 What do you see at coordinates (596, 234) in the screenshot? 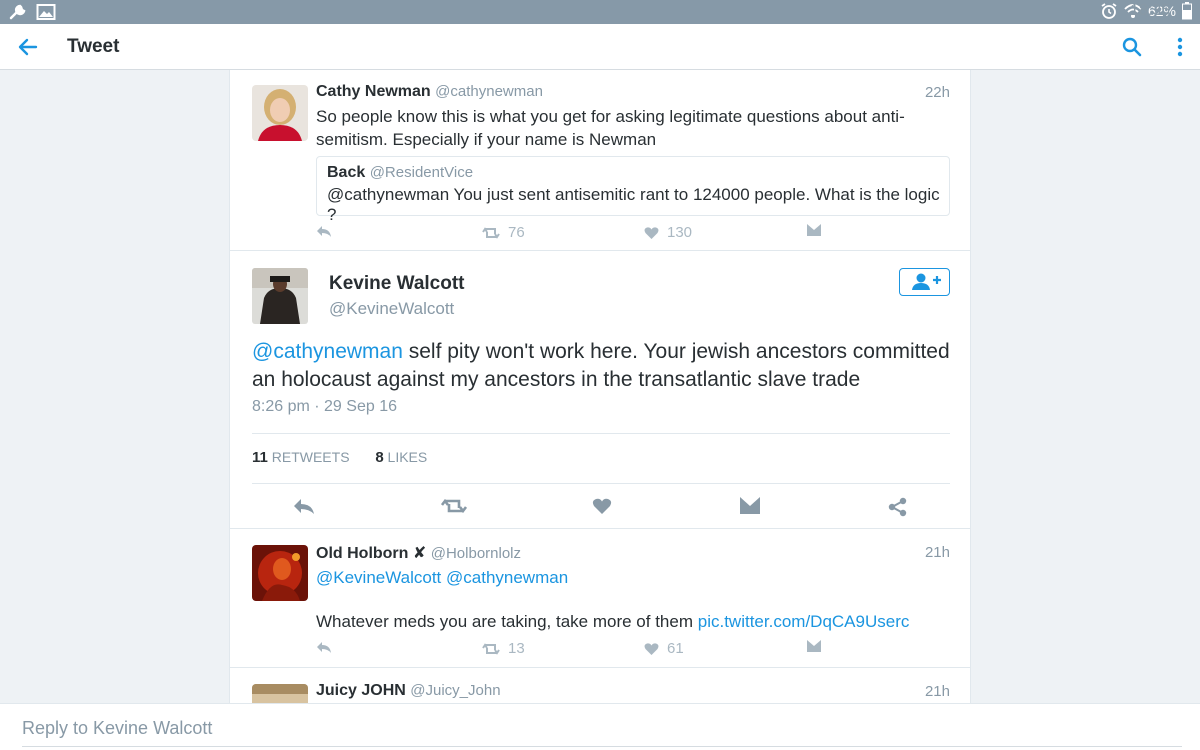
I see `tweet-actions: 76 130` at bounding box center [596, 234].